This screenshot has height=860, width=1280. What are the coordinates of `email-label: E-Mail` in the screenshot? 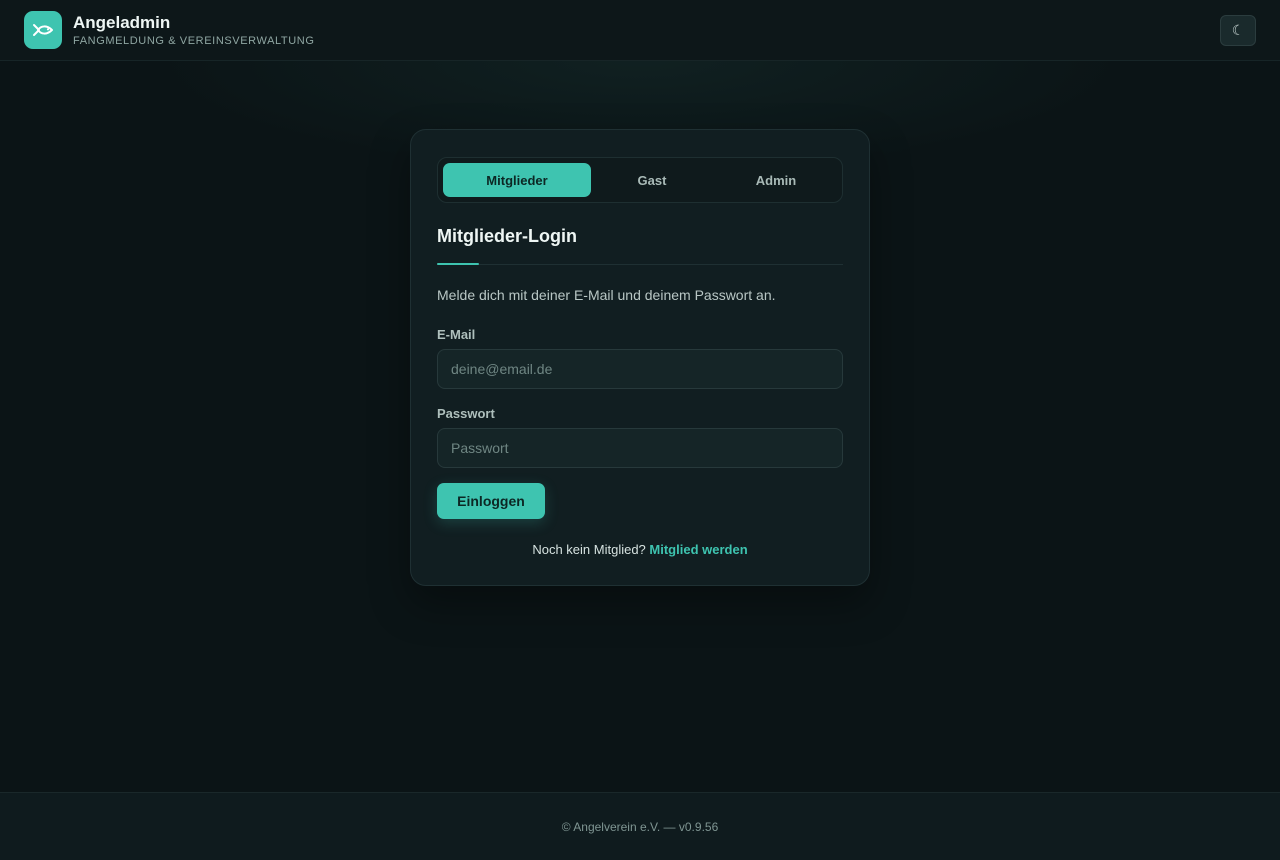 It's located at (456, 334).